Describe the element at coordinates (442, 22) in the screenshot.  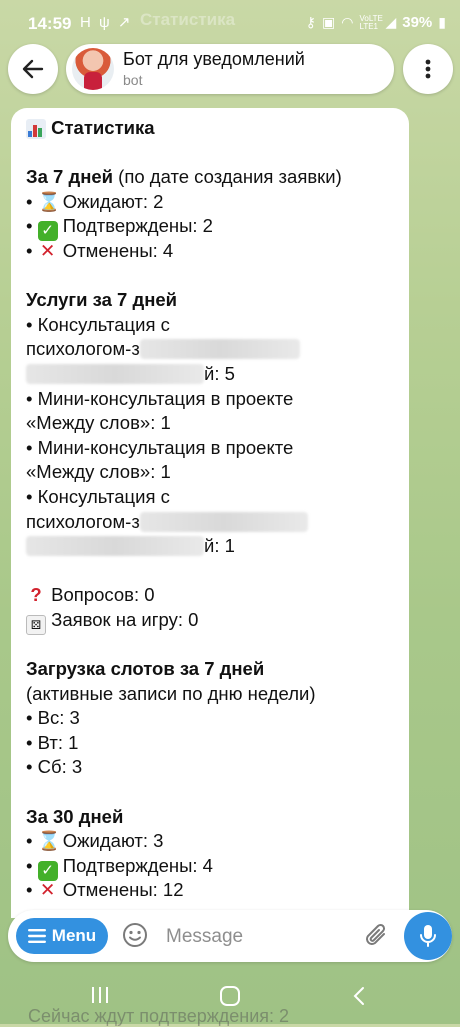
I see `battery-icon: ▮` at that location.